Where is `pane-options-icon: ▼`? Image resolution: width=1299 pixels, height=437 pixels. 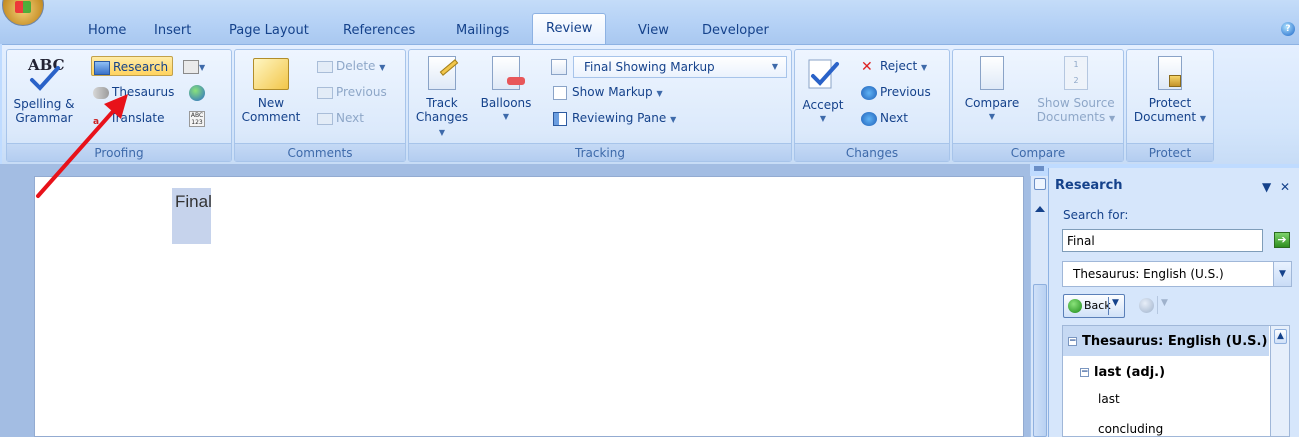 pane-options-icon: ▼ is located at coordinates (1266, 187).